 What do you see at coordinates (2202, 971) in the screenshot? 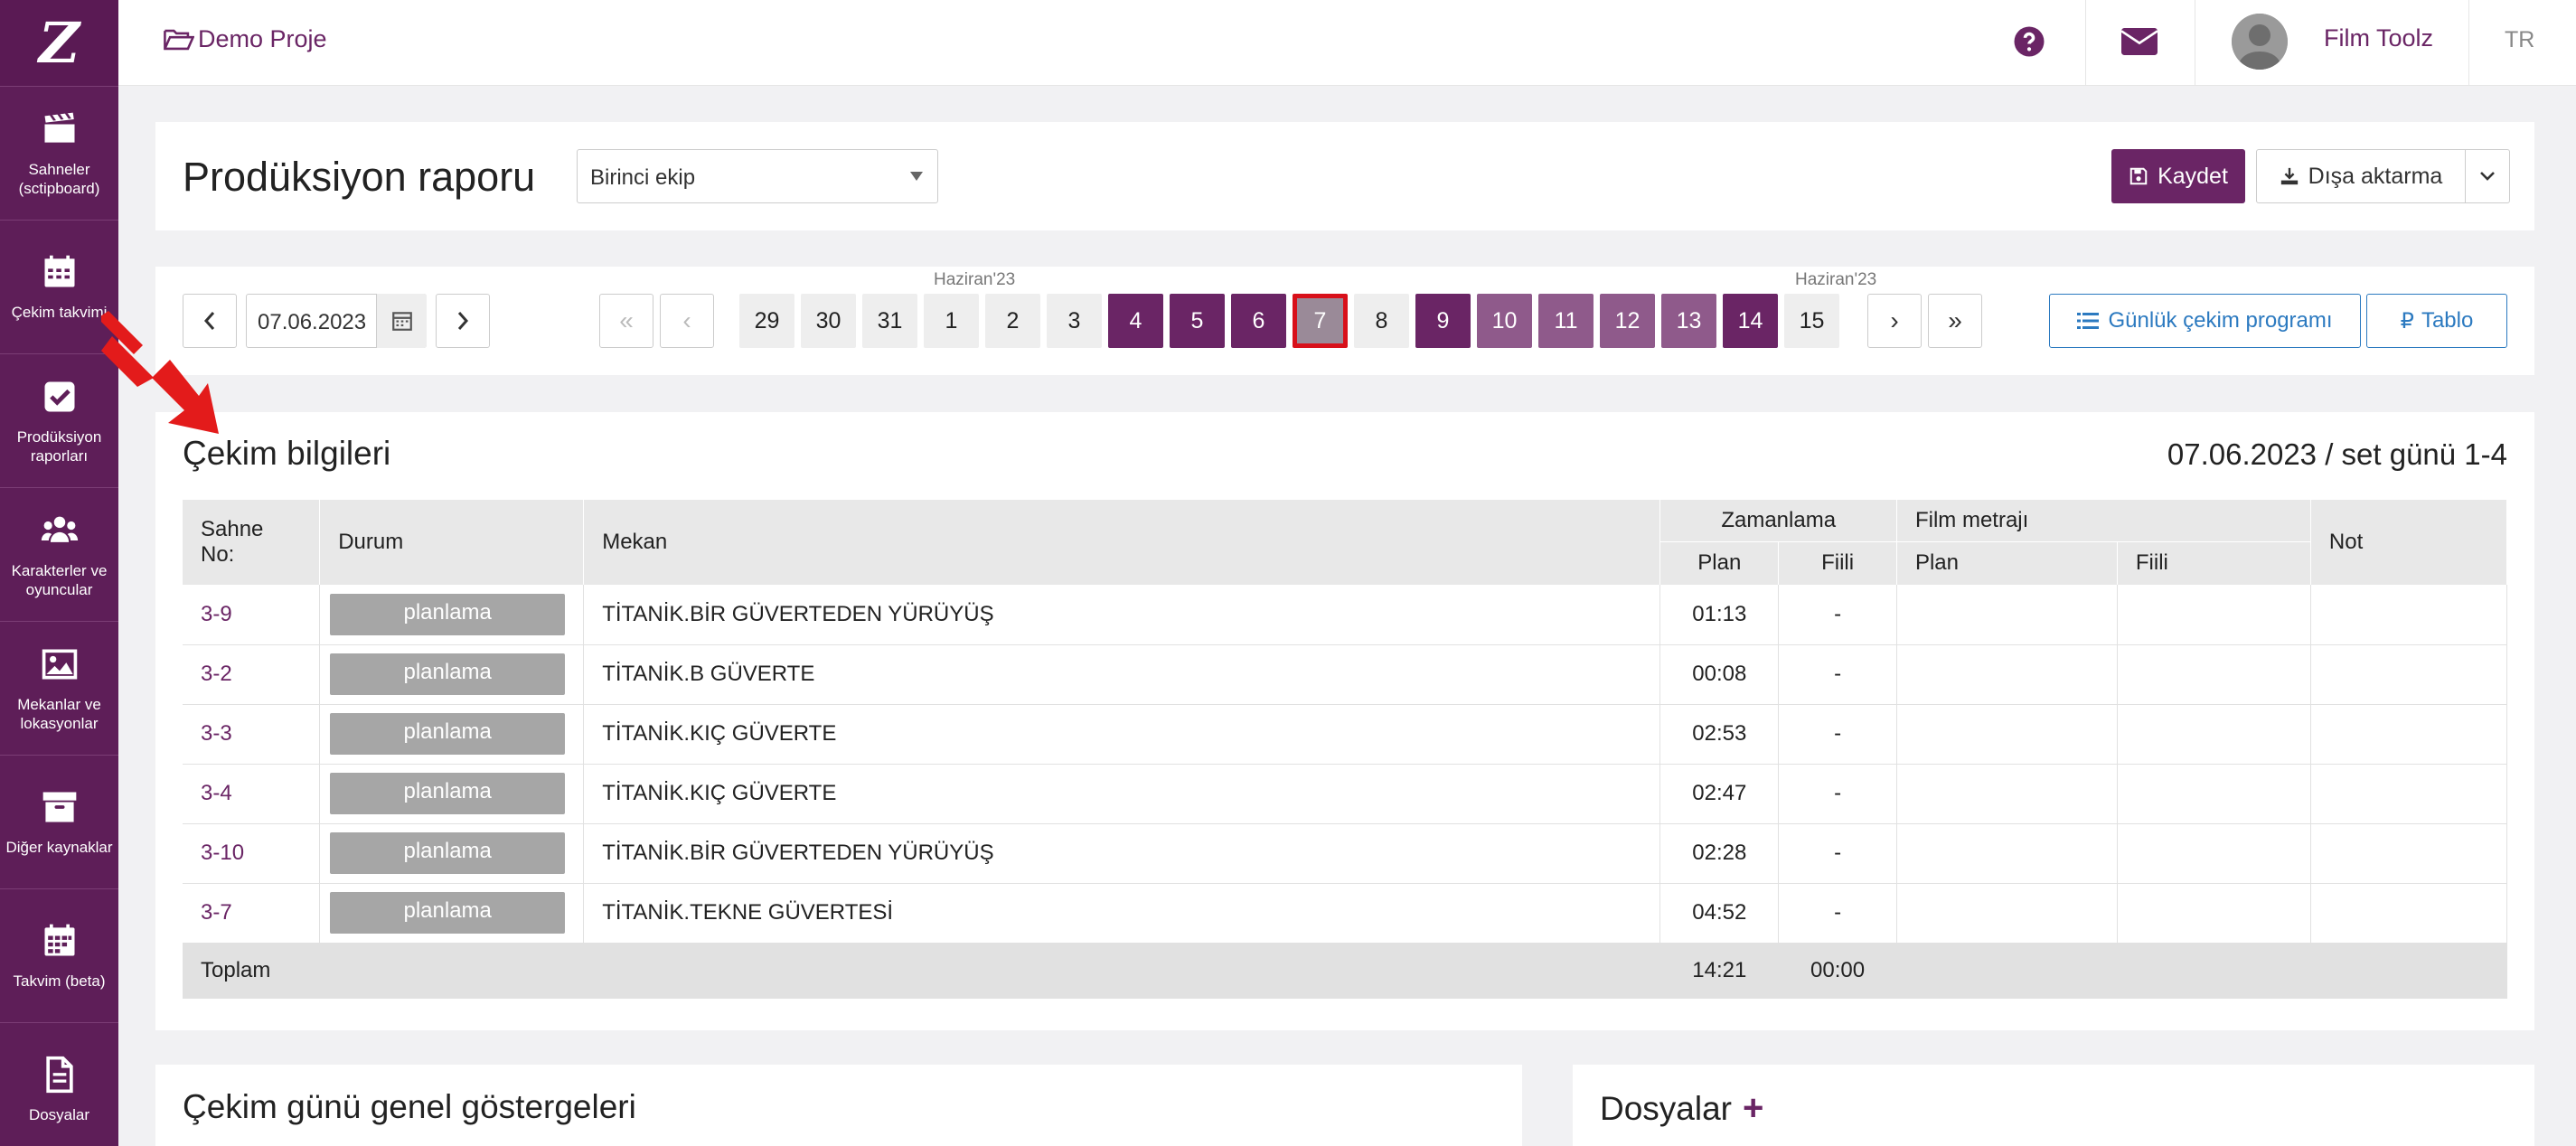
I see `total-empty` at bounding box center [2202, 971].